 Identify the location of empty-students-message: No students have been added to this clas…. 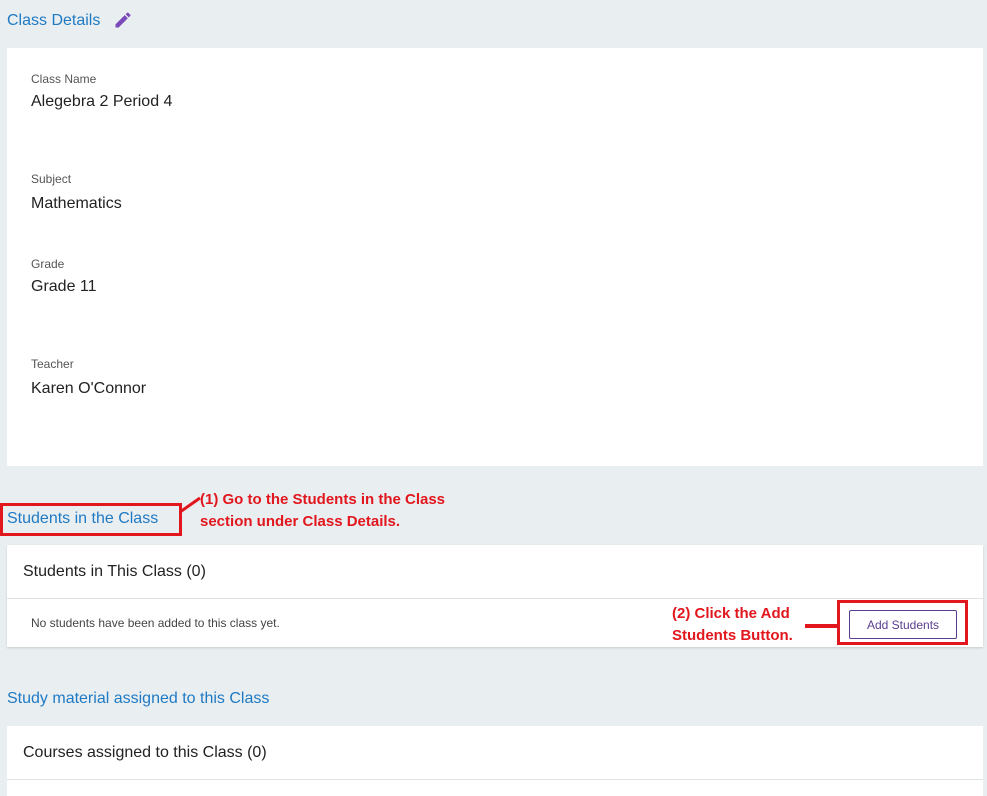
(155, 623).